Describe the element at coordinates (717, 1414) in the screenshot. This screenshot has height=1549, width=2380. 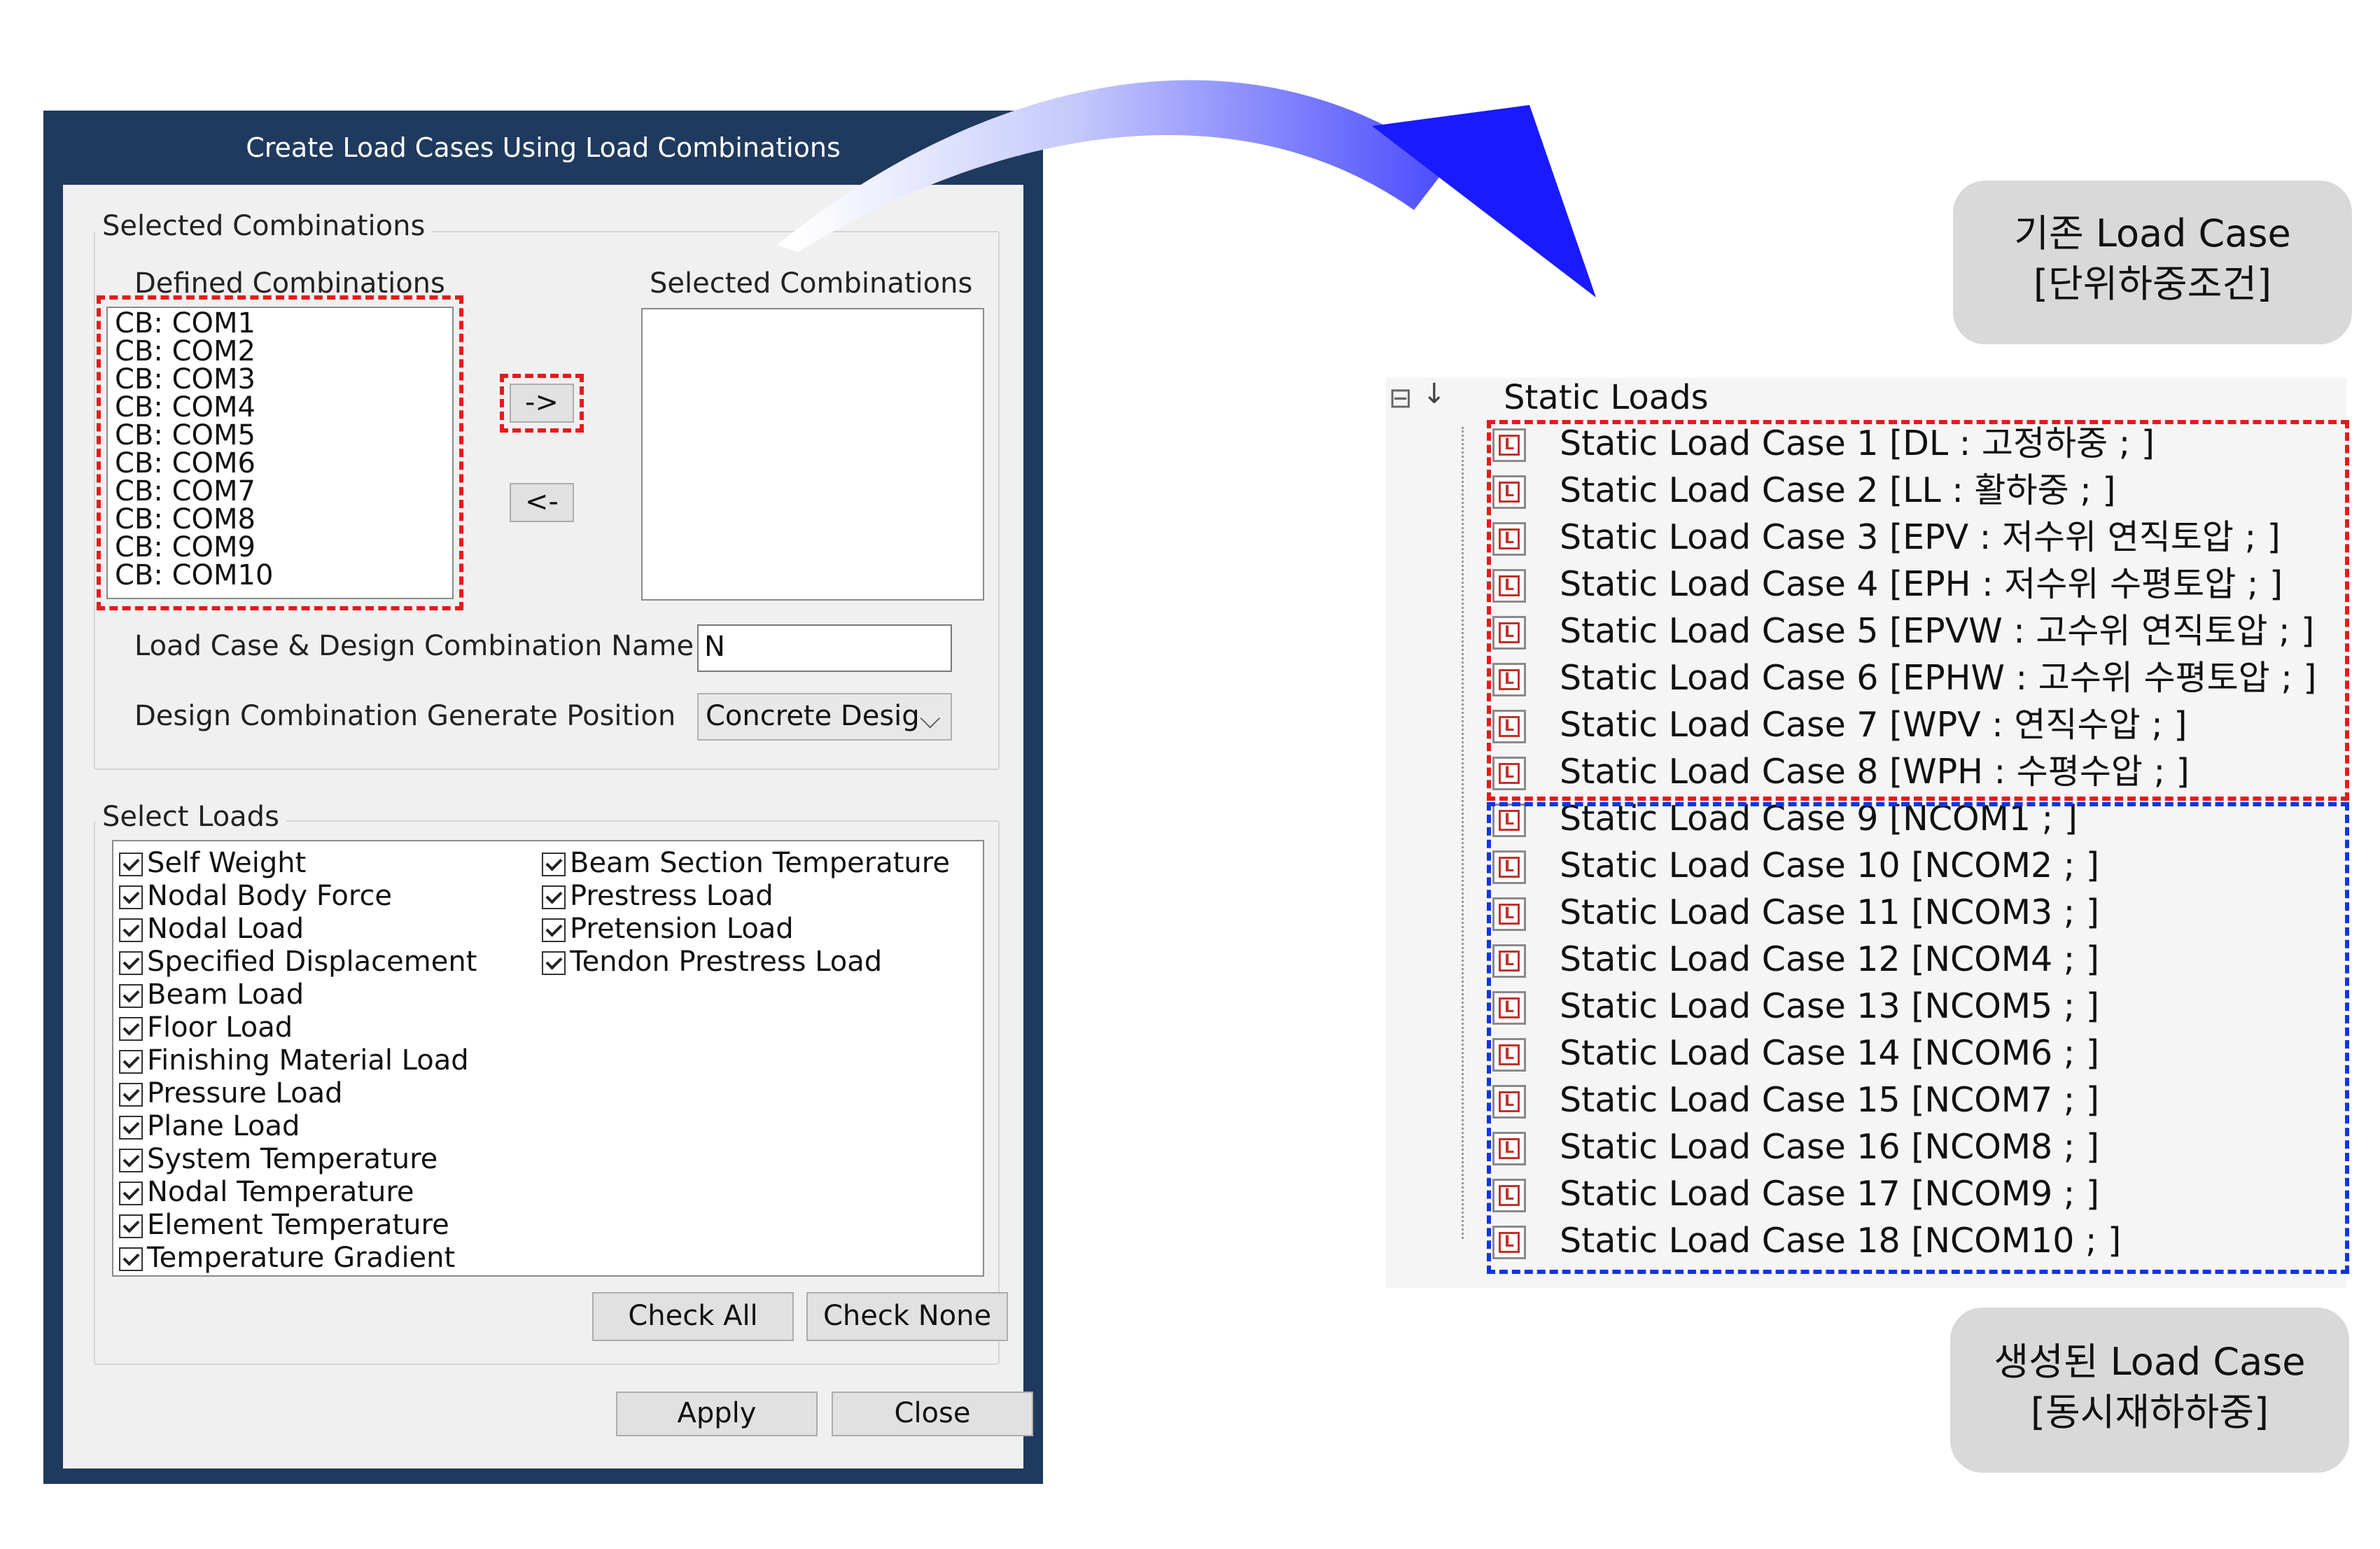
I see `apply-button: Apply` at that location.